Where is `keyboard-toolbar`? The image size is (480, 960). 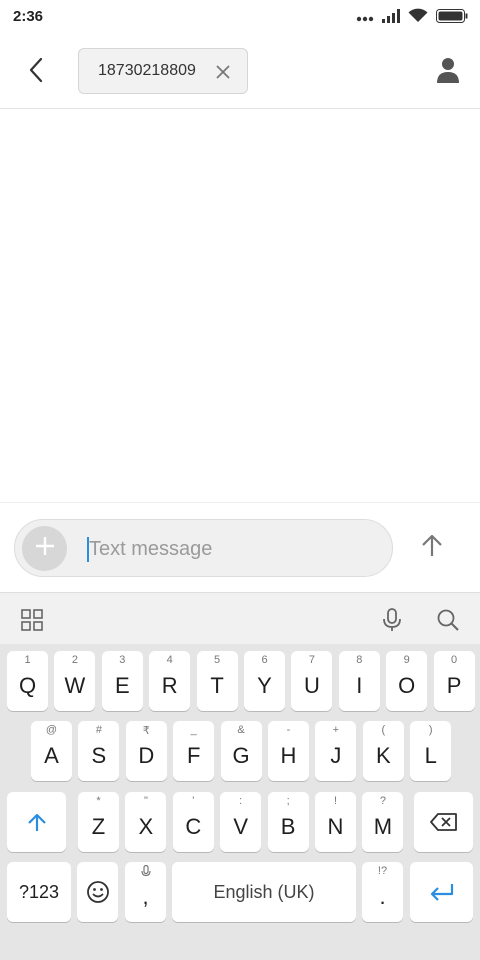 keyboard-toolbar is located at coordinates (240, 618).